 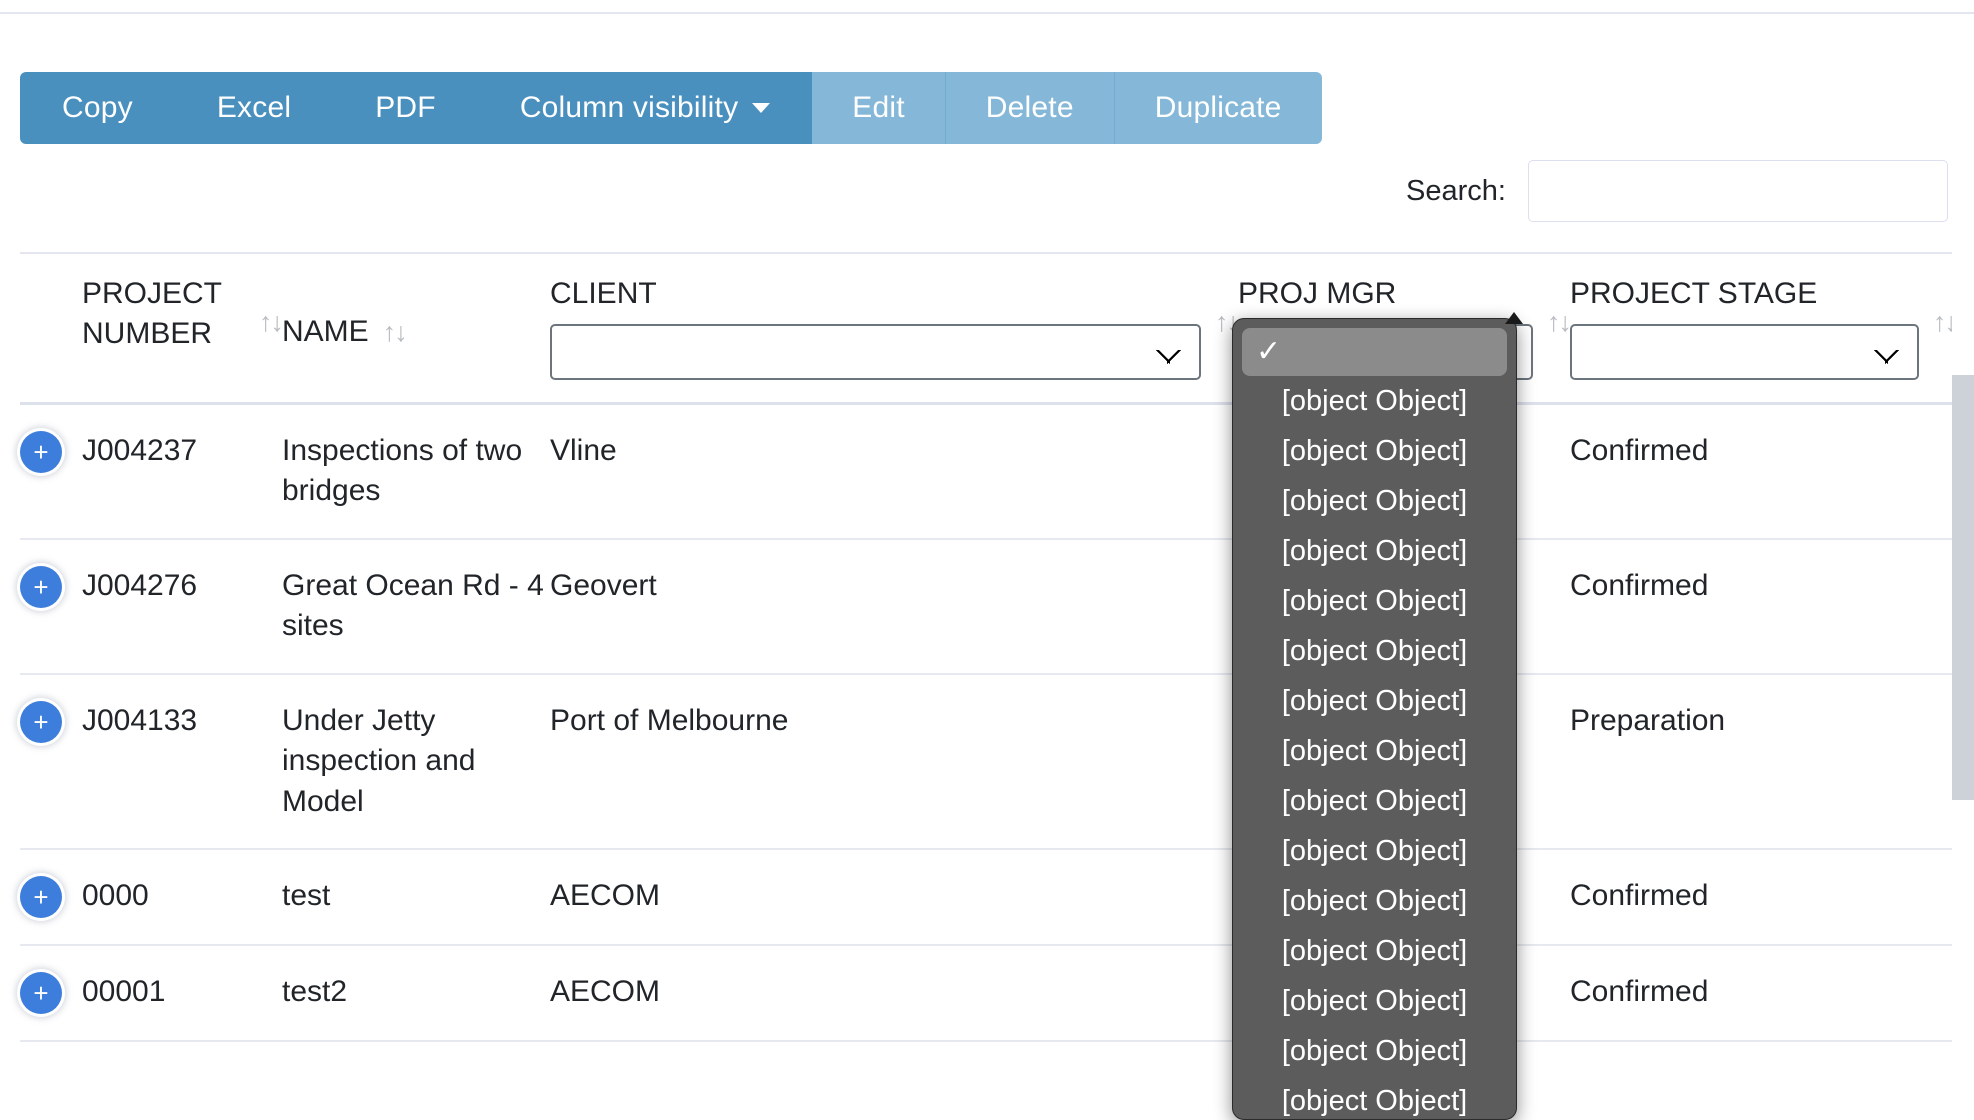 I want to click on delete-button: Delete, so click(x=1029, y=108).